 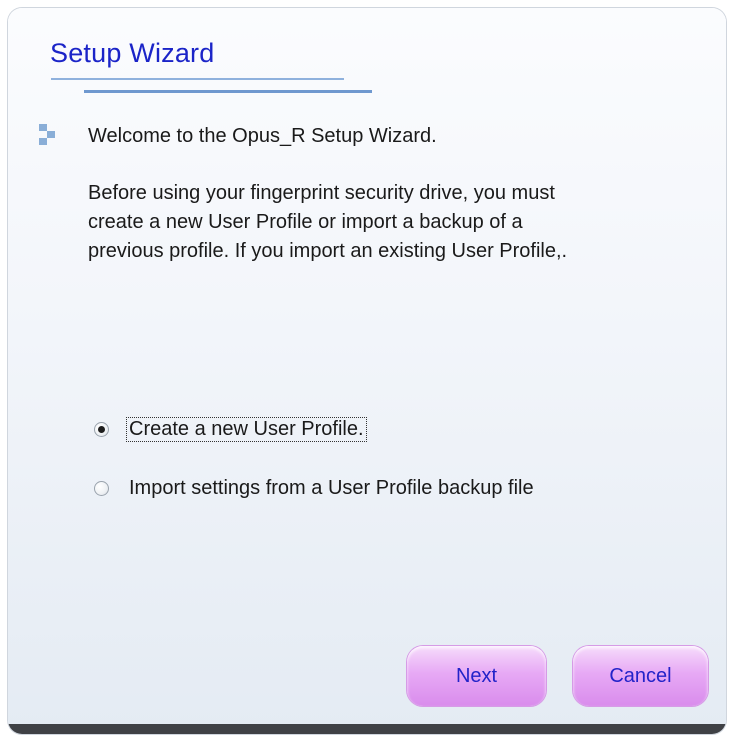 I want to click on cancel-button: Cancel, so click(x=640, y=676).